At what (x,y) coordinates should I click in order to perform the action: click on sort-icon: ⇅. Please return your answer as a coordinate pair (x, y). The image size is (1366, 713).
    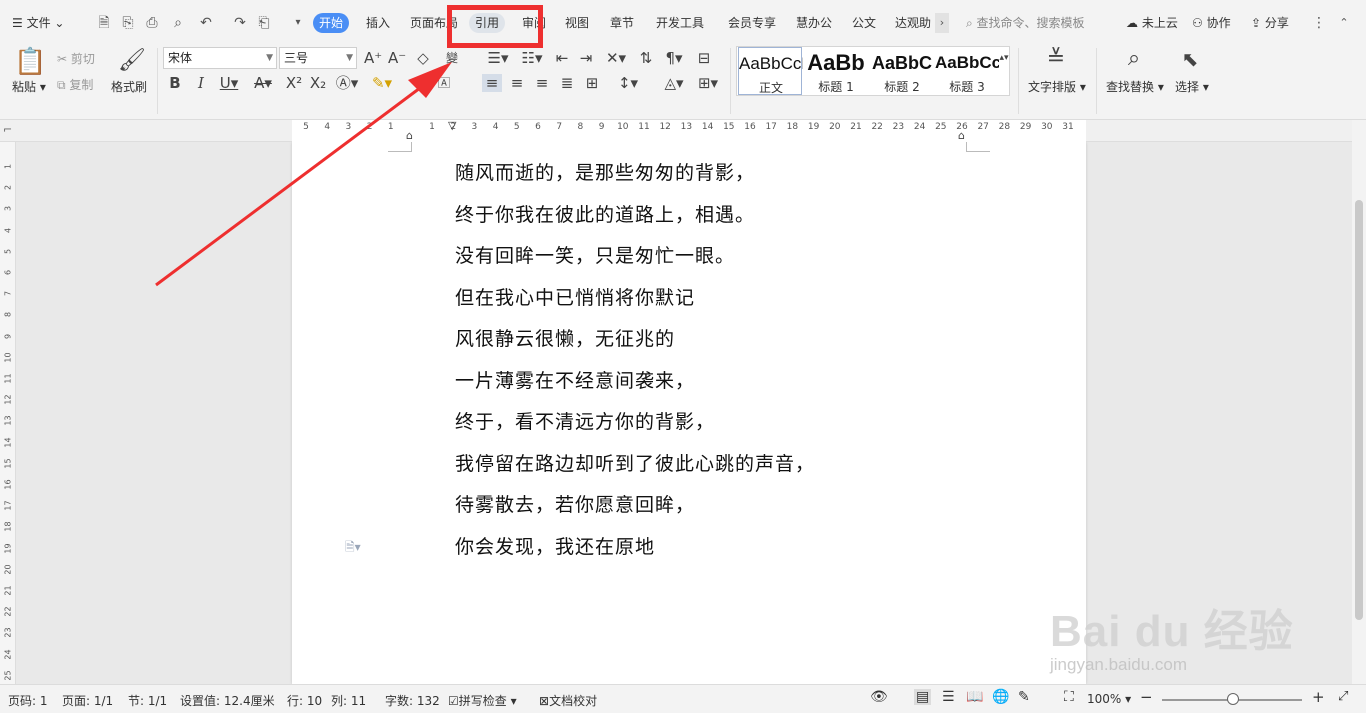
    Looking at the image, I should click on (646, 58).